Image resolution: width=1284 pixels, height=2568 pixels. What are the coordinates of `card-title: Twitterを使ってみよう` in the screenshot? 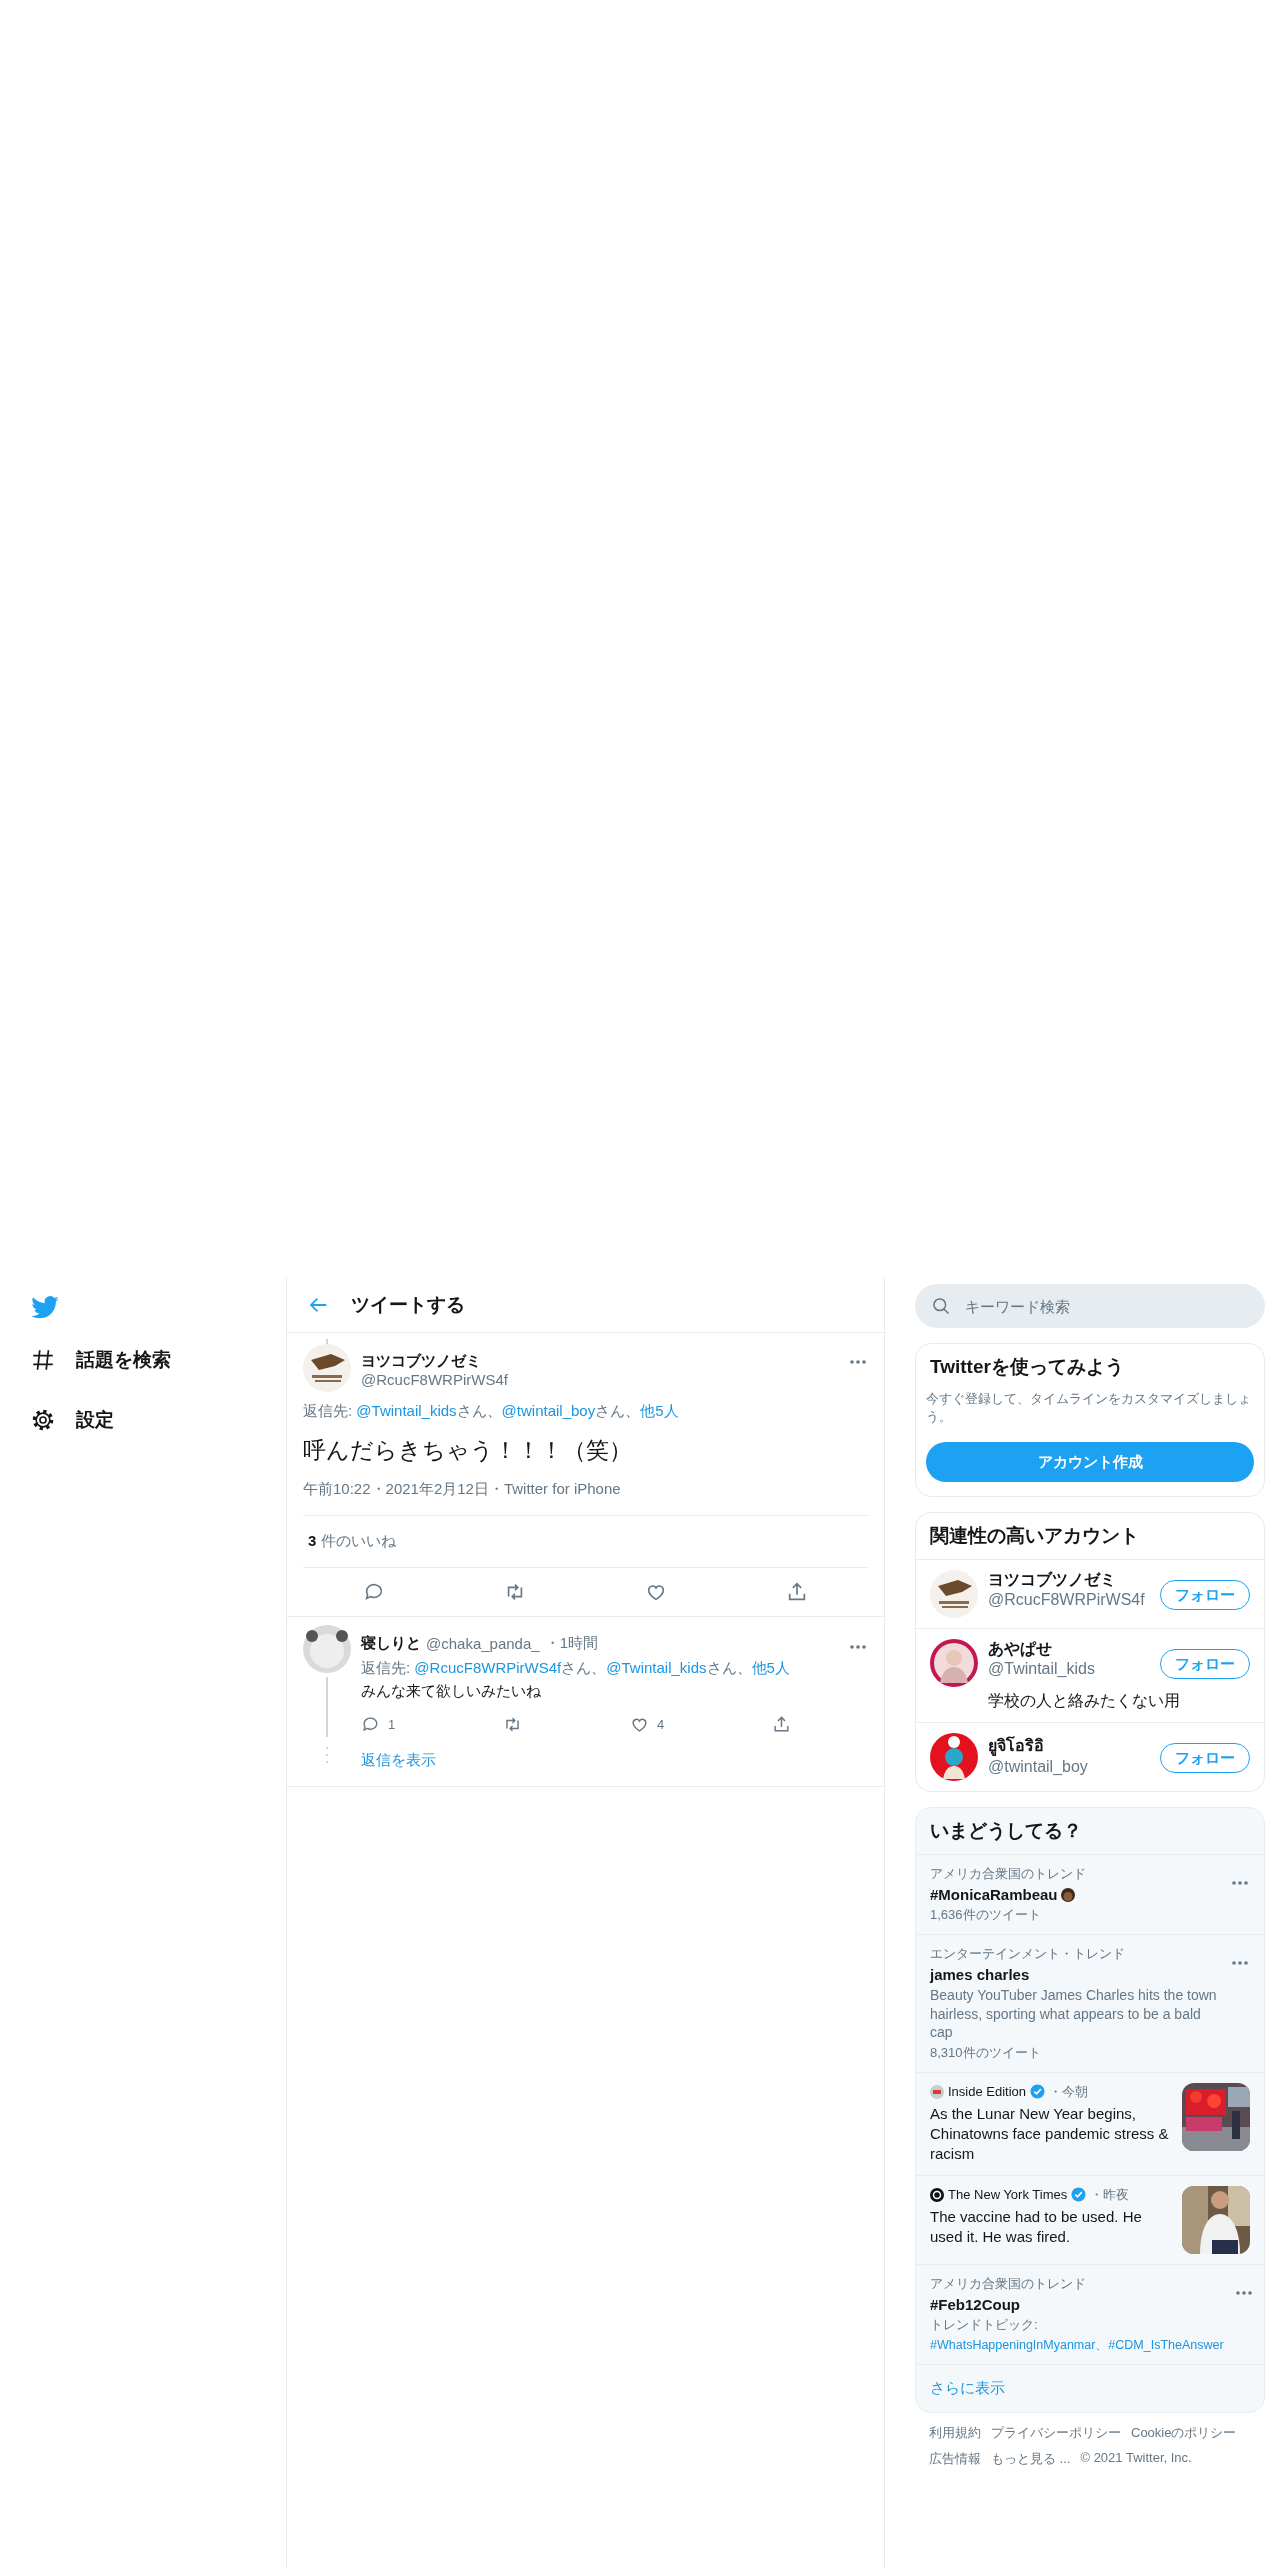 It's located at (1027, 1367).